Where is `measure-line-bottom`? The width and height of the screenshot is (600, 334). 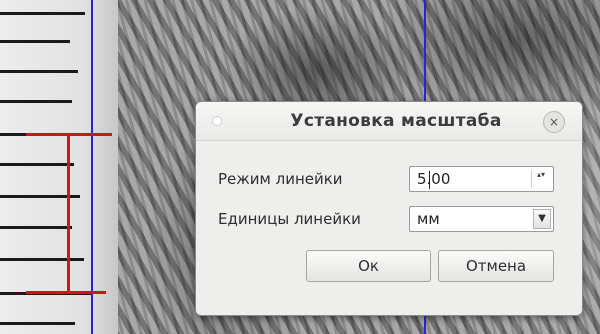
measure-line-bottom is located at coordinates (66, 292).